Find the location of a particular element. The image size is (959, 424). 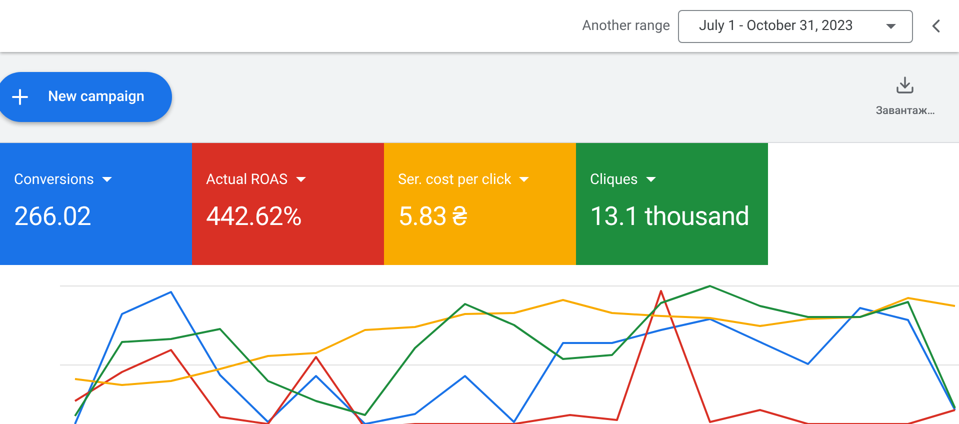

date-range-dropdown: July 1 - October 31, 2023 is located at coordinates (795, 26).